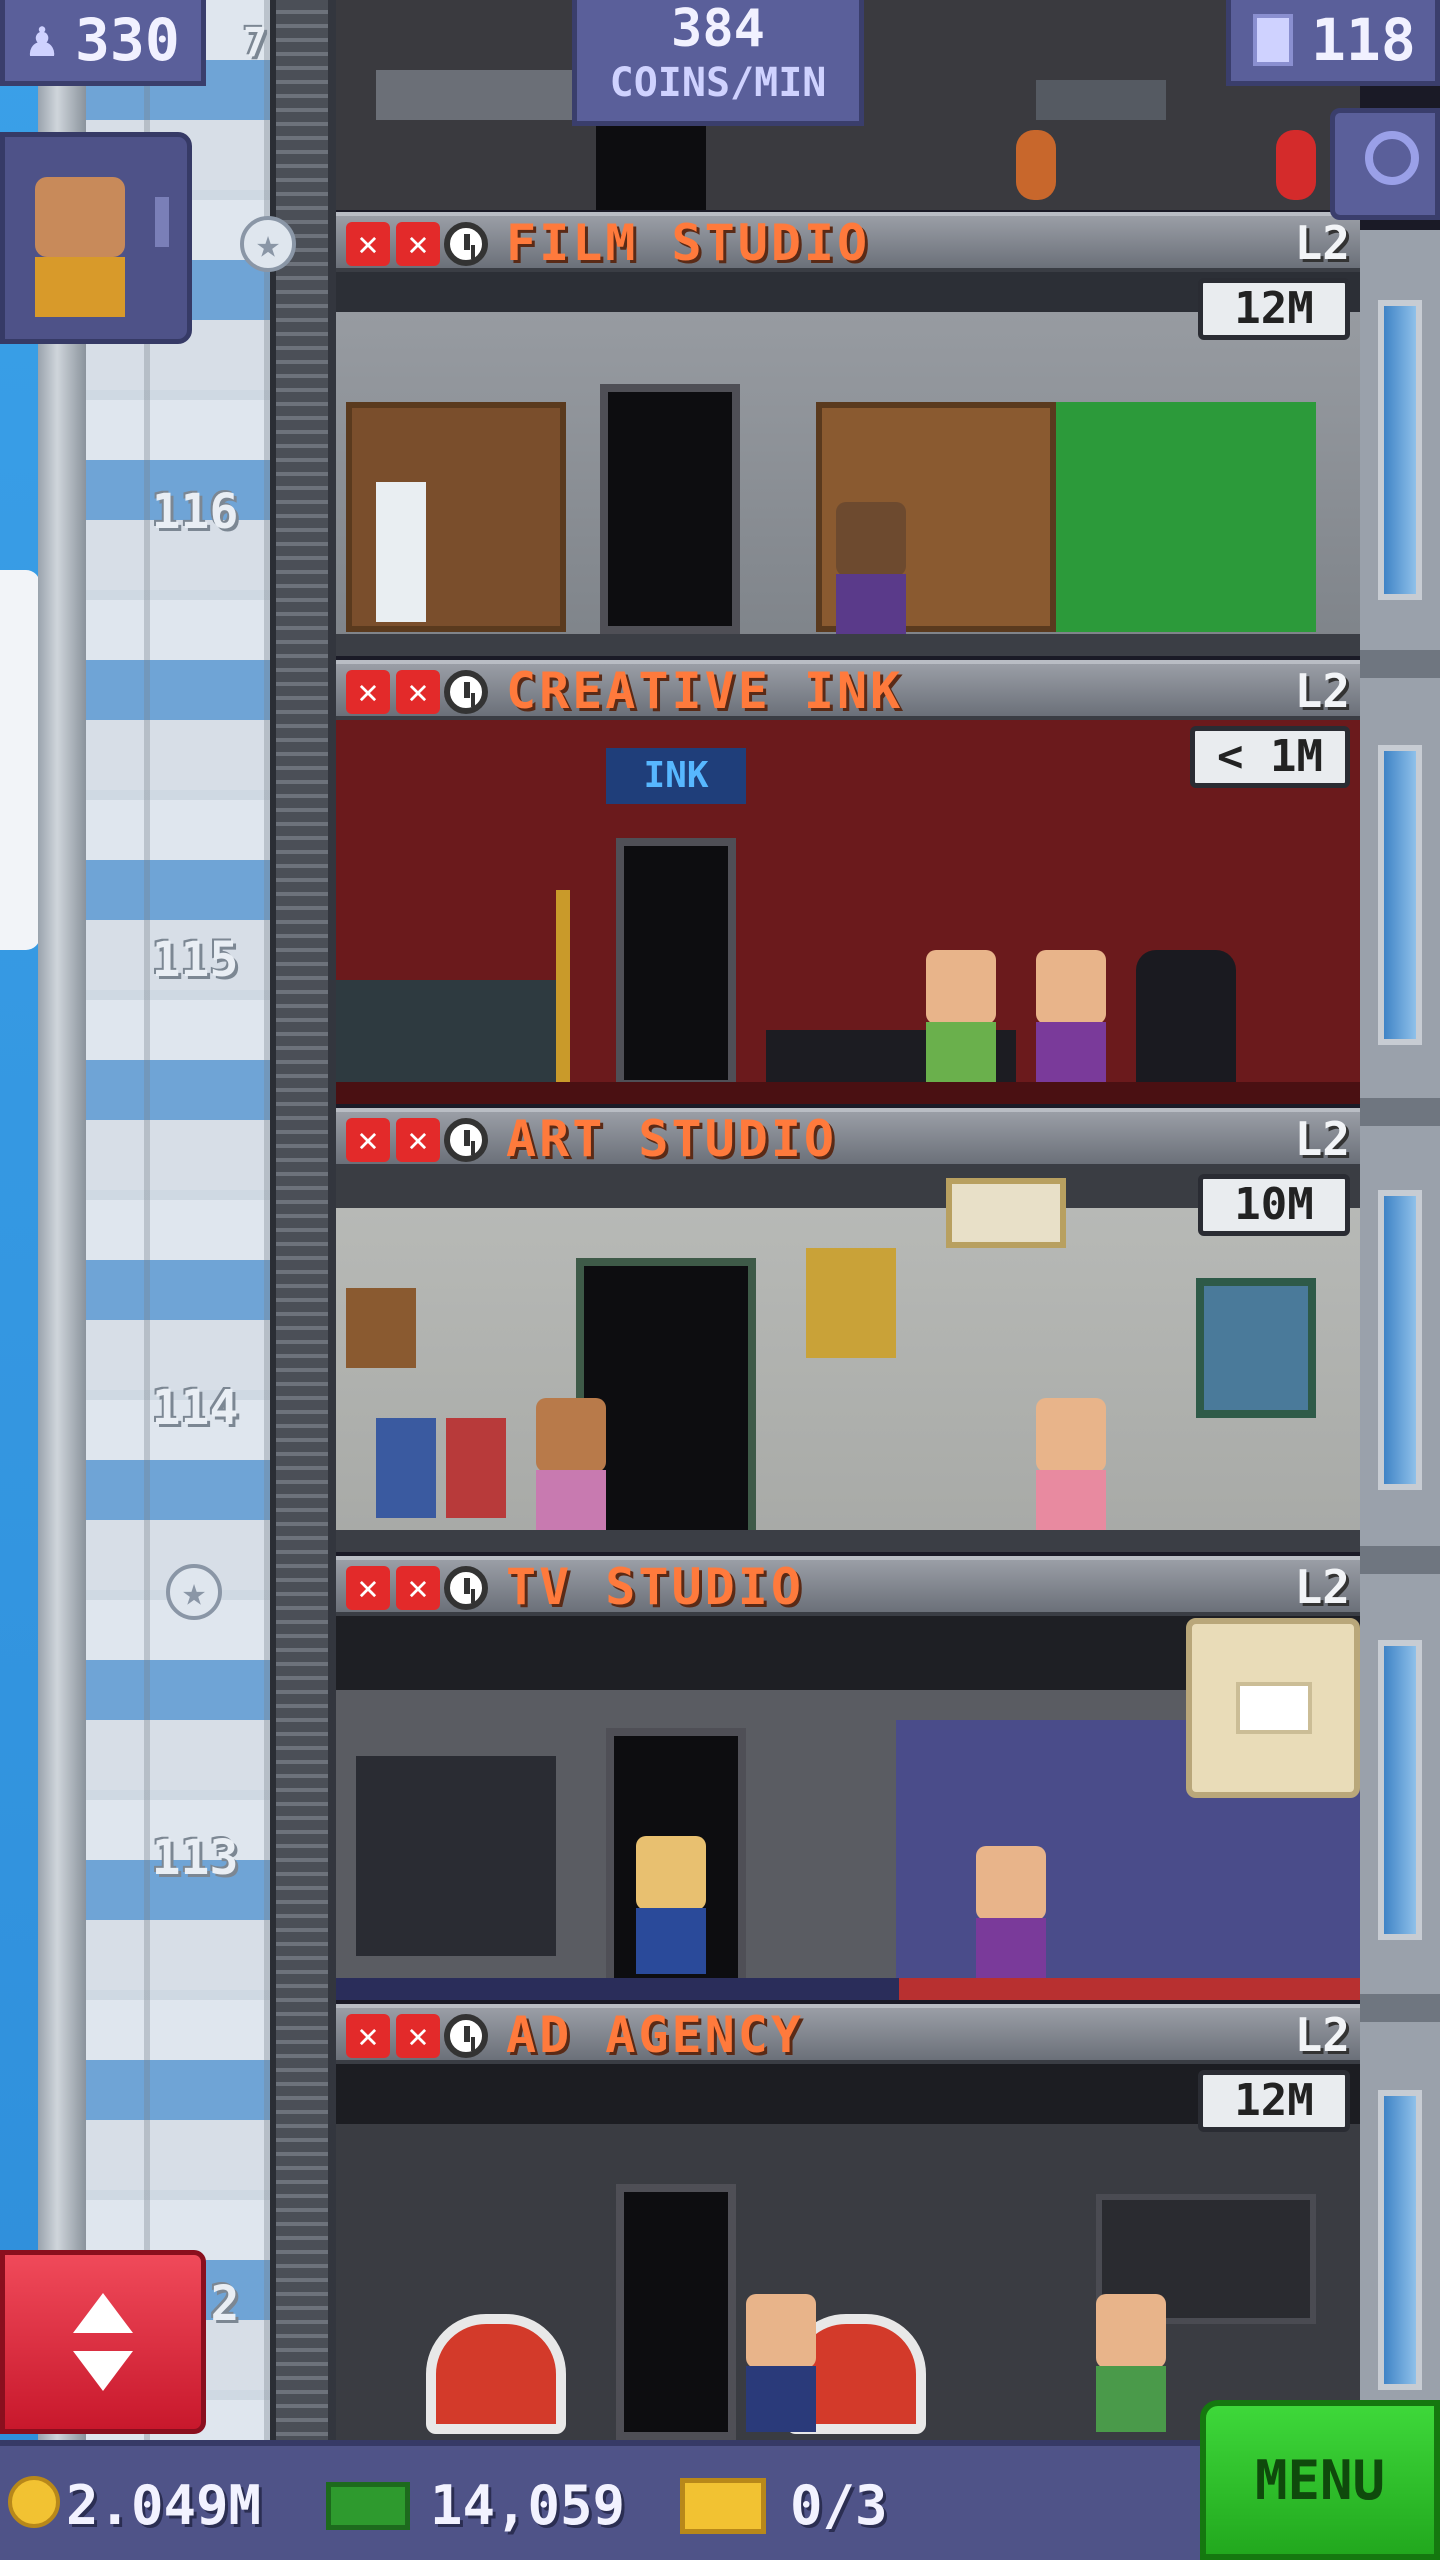 This screenshot has width=1440, height=2560. What do you see at coordinates (848, 464) in the screenshot?
I see `room-film-studio: 12M` at bounding box center [848, 464].